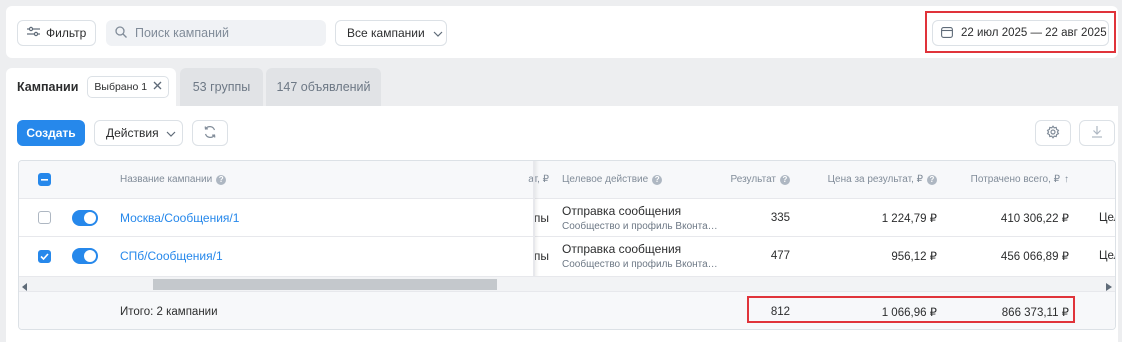  I want to click on close-icon, so click(157, 87).